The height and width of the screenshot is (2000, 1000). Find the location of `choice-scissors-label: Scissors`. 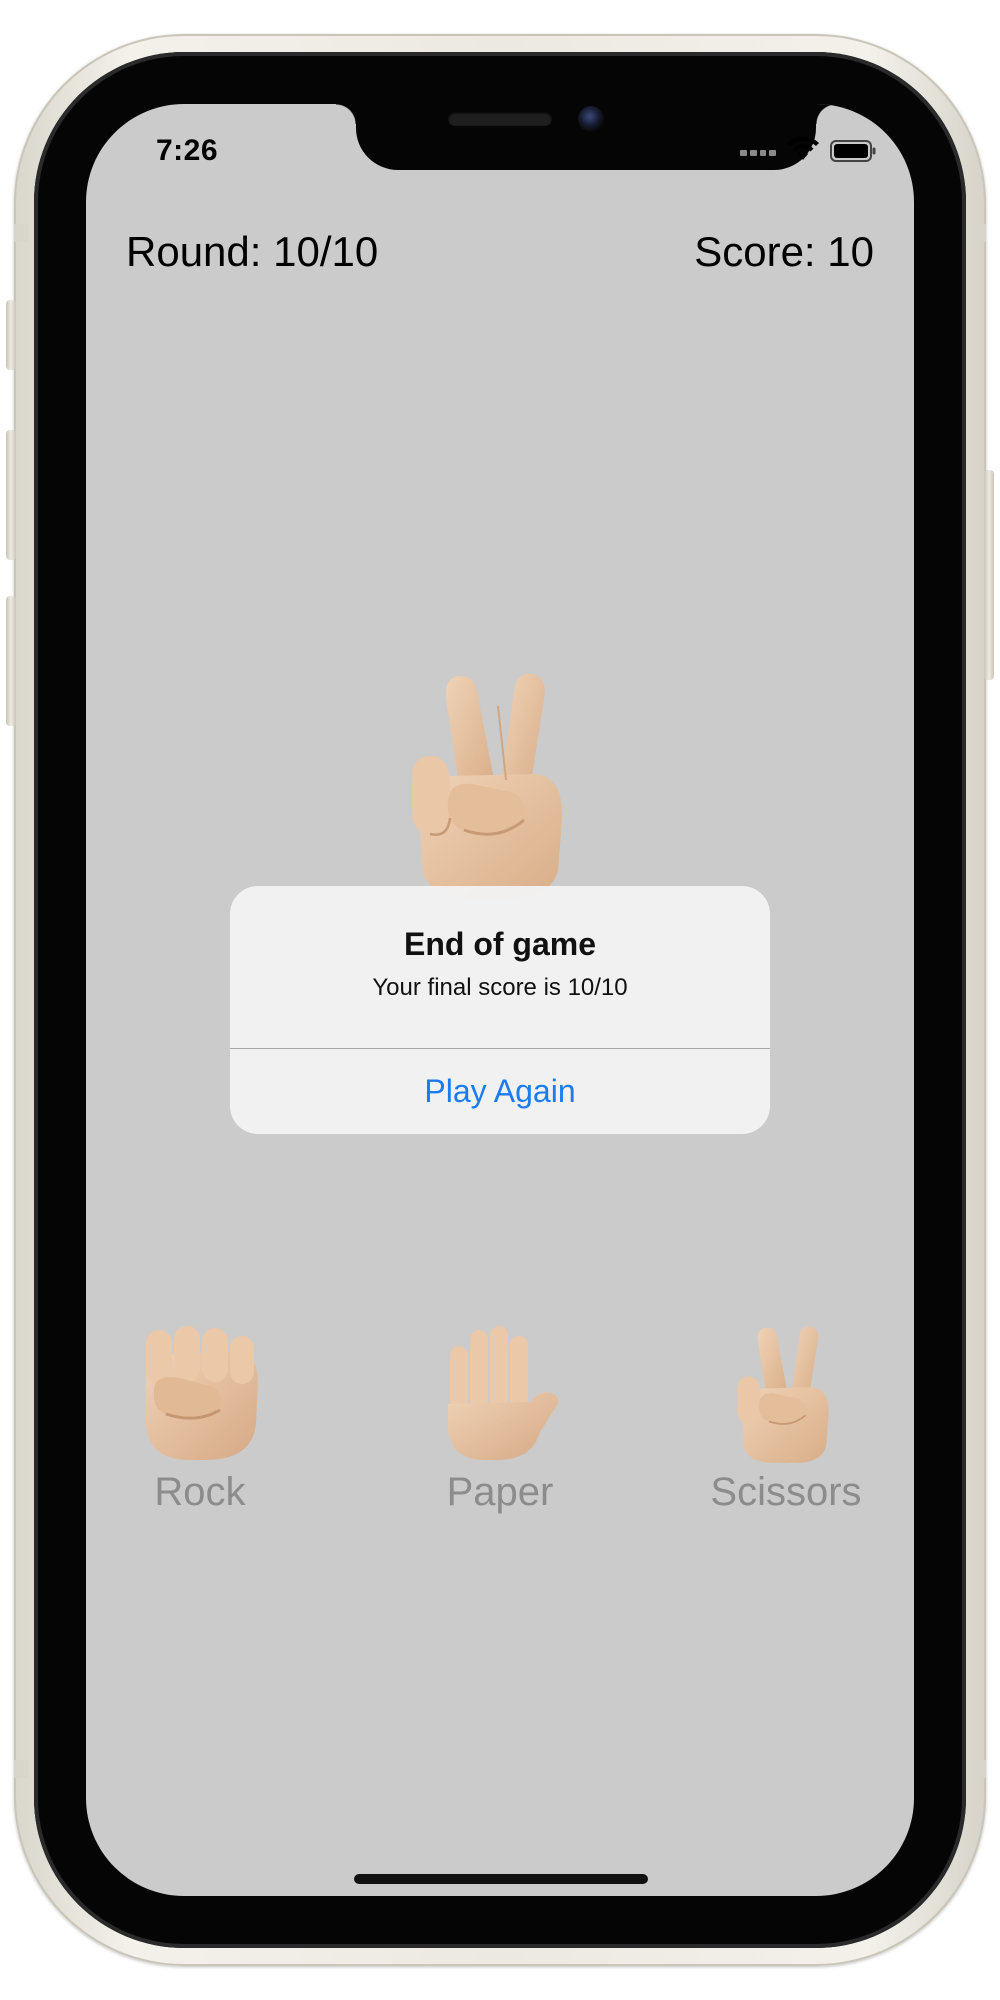

choice-scissors-label: Scissors is located at coordinates (786, 1492).